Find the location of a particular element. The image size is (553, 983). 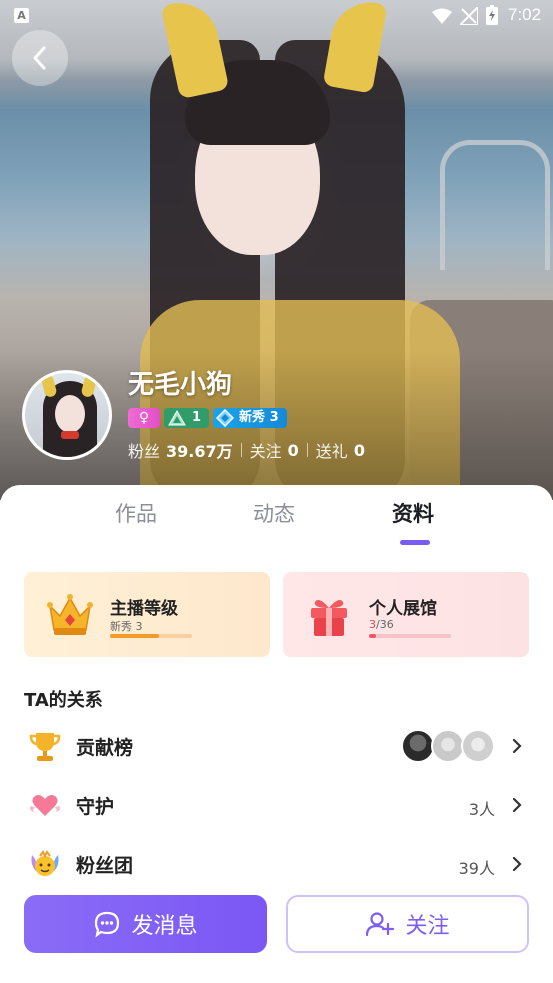

wifi-icon is located at coordinates (442, 16).